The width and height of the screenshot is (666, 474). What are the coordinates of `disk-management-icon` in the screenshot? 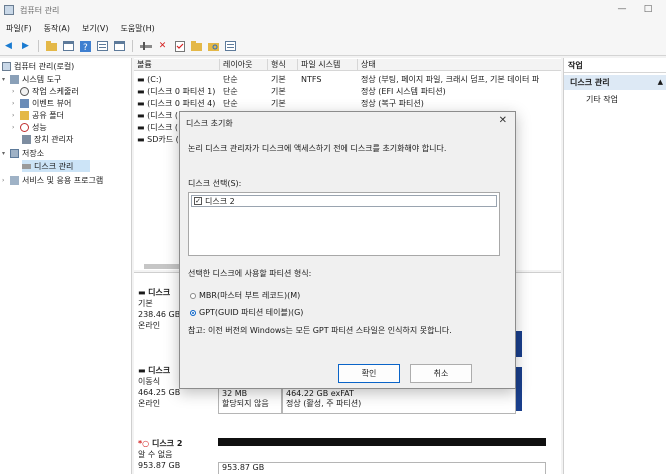 It's located at (26, 166).